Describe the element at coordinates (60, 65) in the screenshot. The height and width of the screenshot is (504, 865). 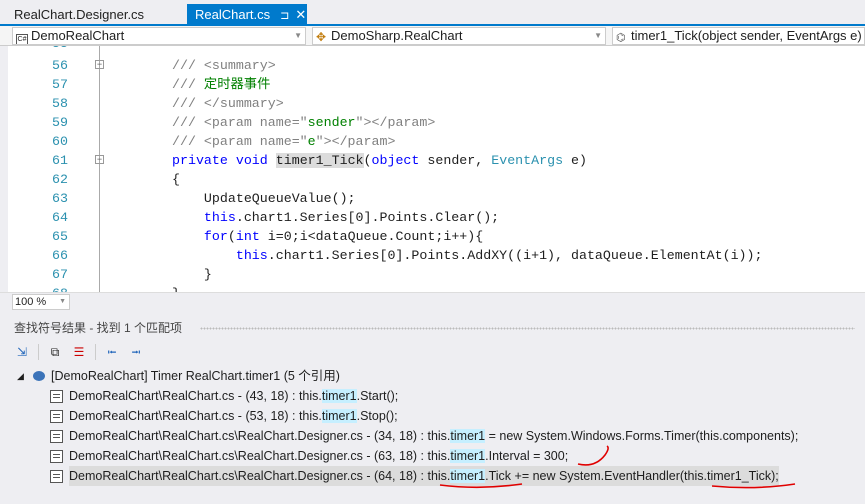
I see `line-number: 56` at that location.